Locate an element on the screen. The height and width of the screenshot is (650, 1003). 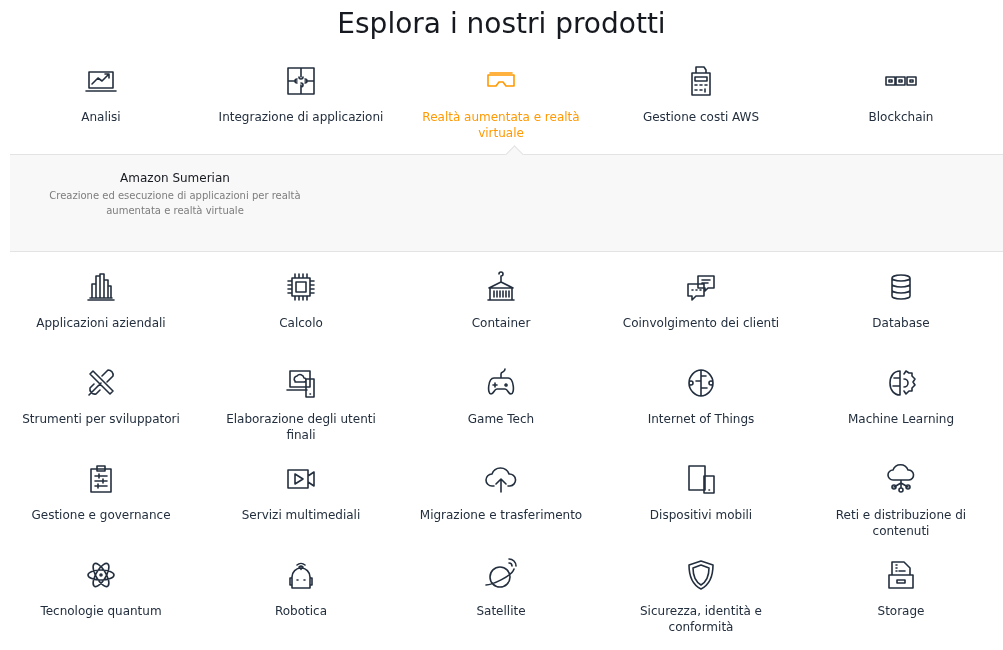
puzzle-icon is located at coordinates (301, 81).